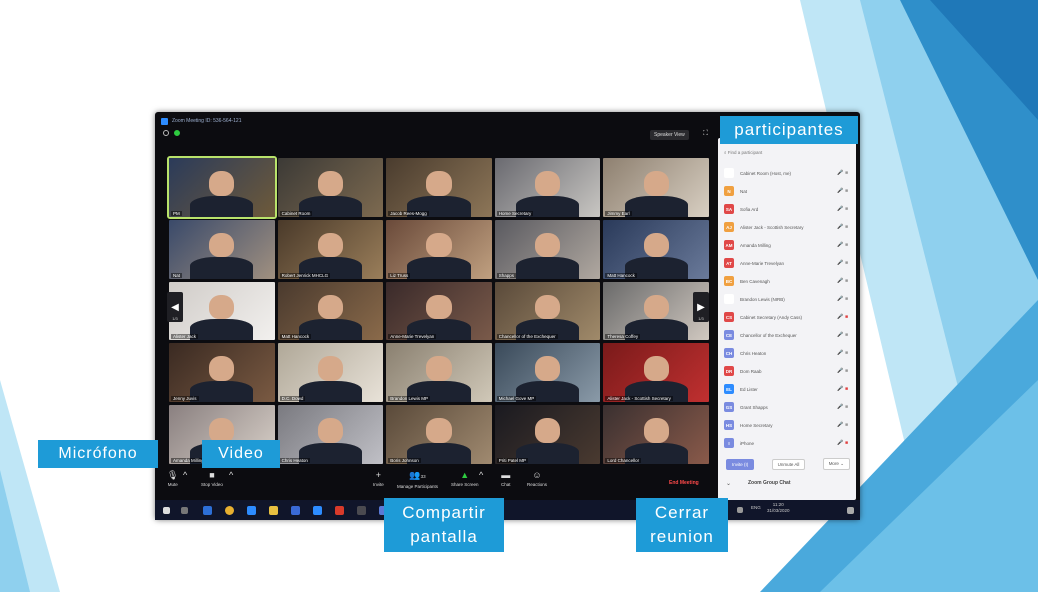 The height and width of the screenshot is (592, 1038). Describe the element at coordinates (229, 510) in the screenshot. I see `chrome-icon` at that location.